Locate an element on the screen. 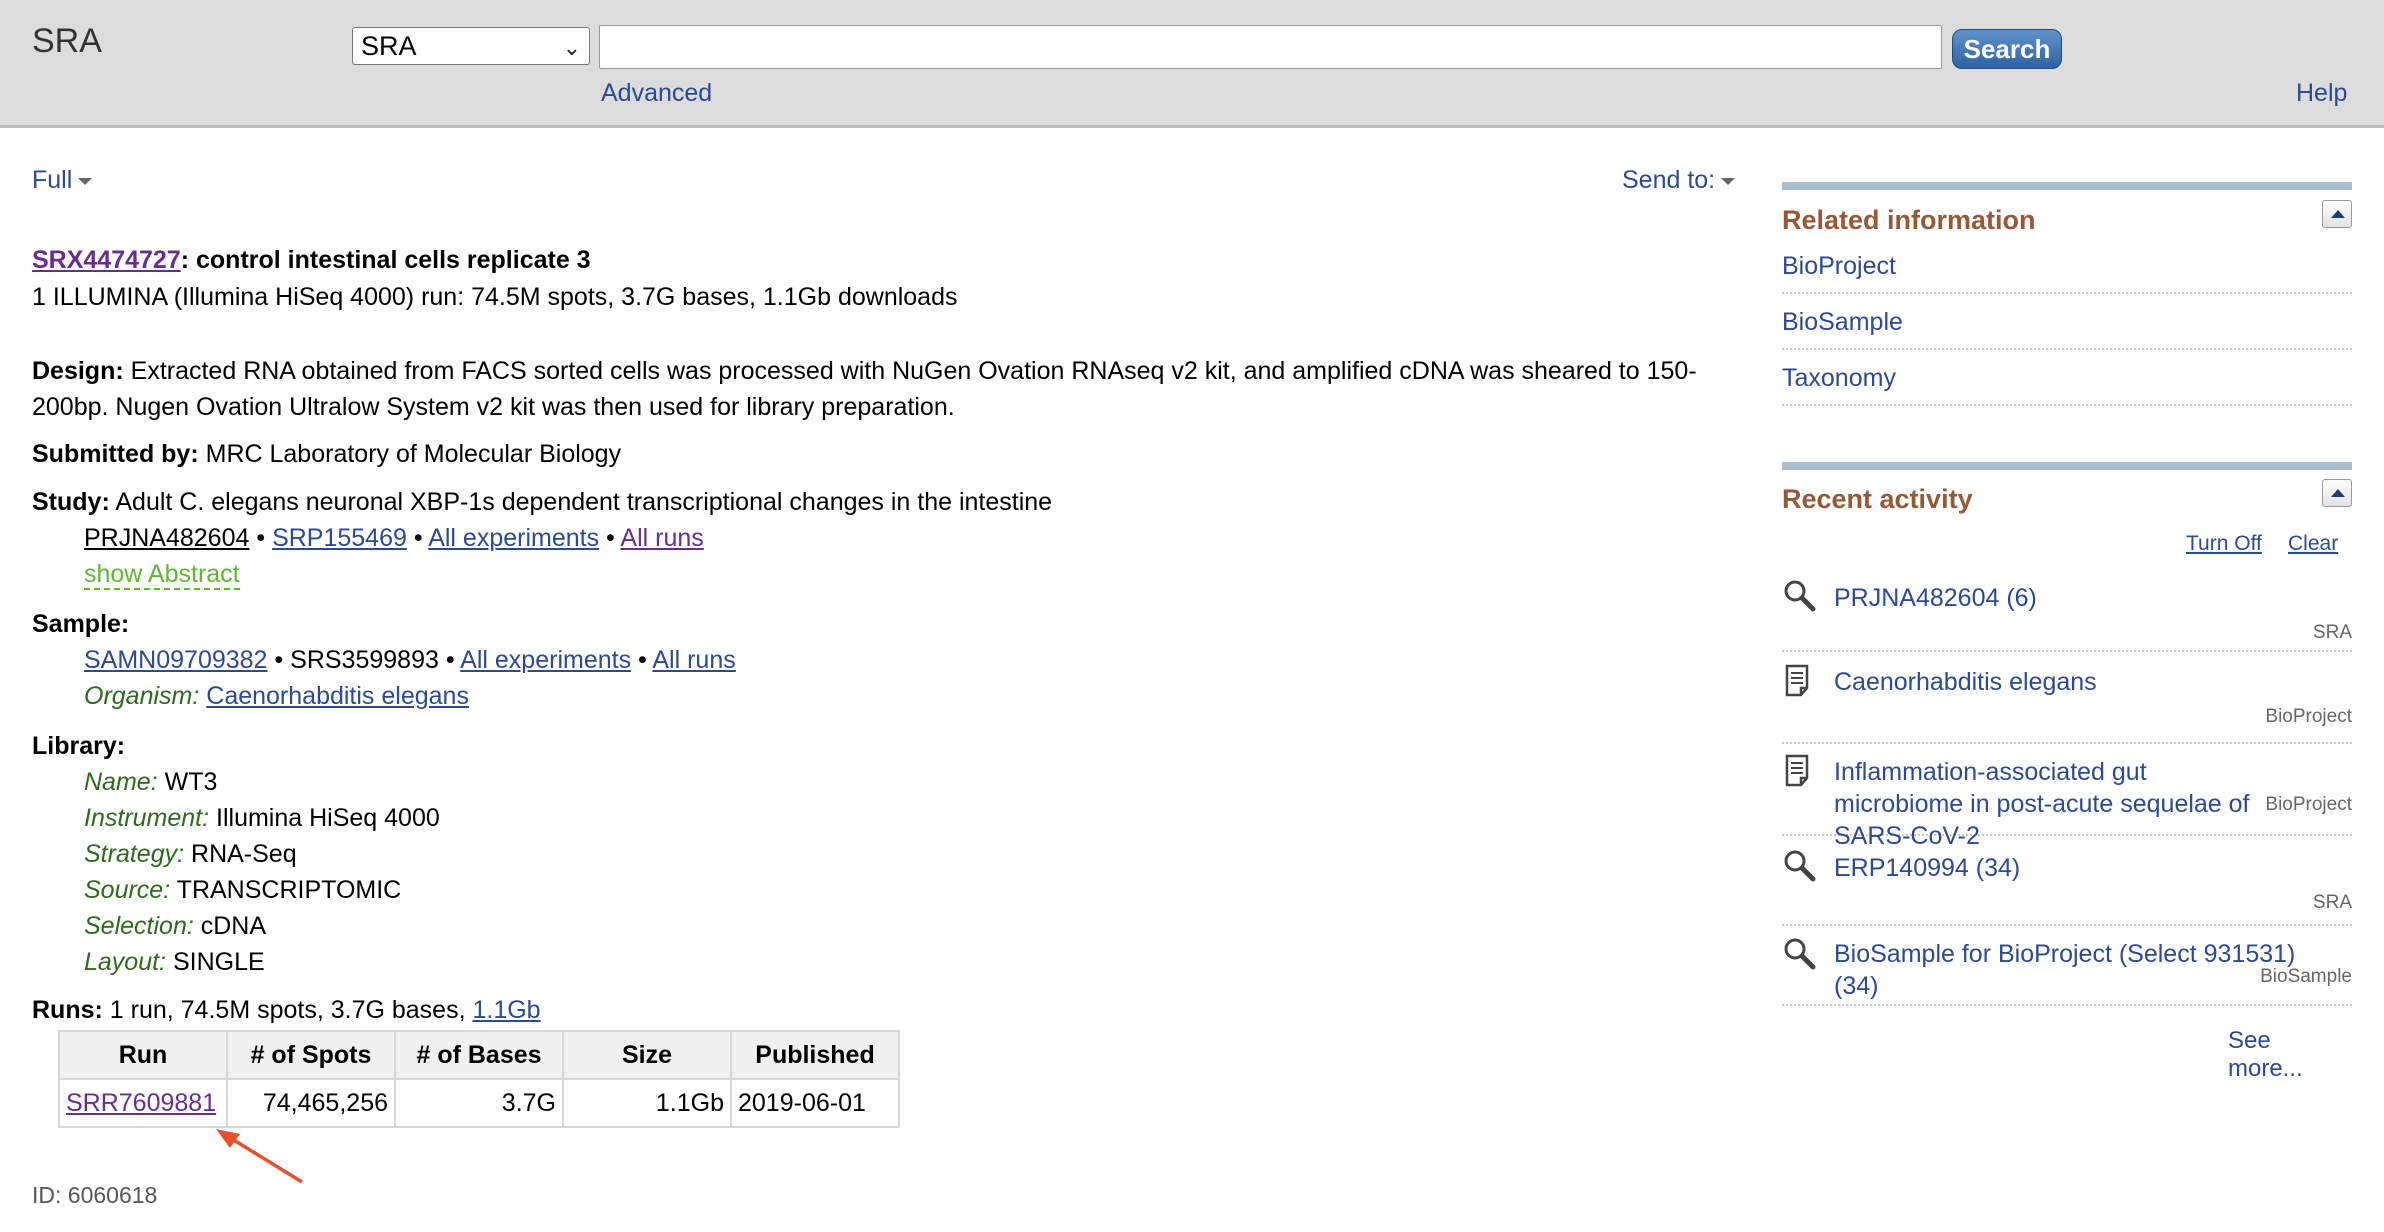 The height and width of the screenshot is (1232, 2384). advanced-search-link: Advanced is located at coordinates (656, 93).